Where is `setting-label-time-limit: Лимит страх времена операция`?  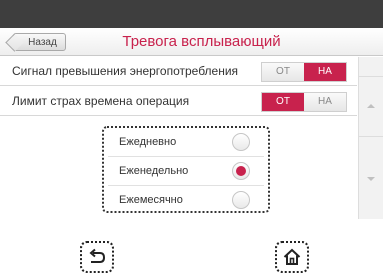 setting-label-time-limit: Лимит страх времена операция is located at coordinates (101, 101).